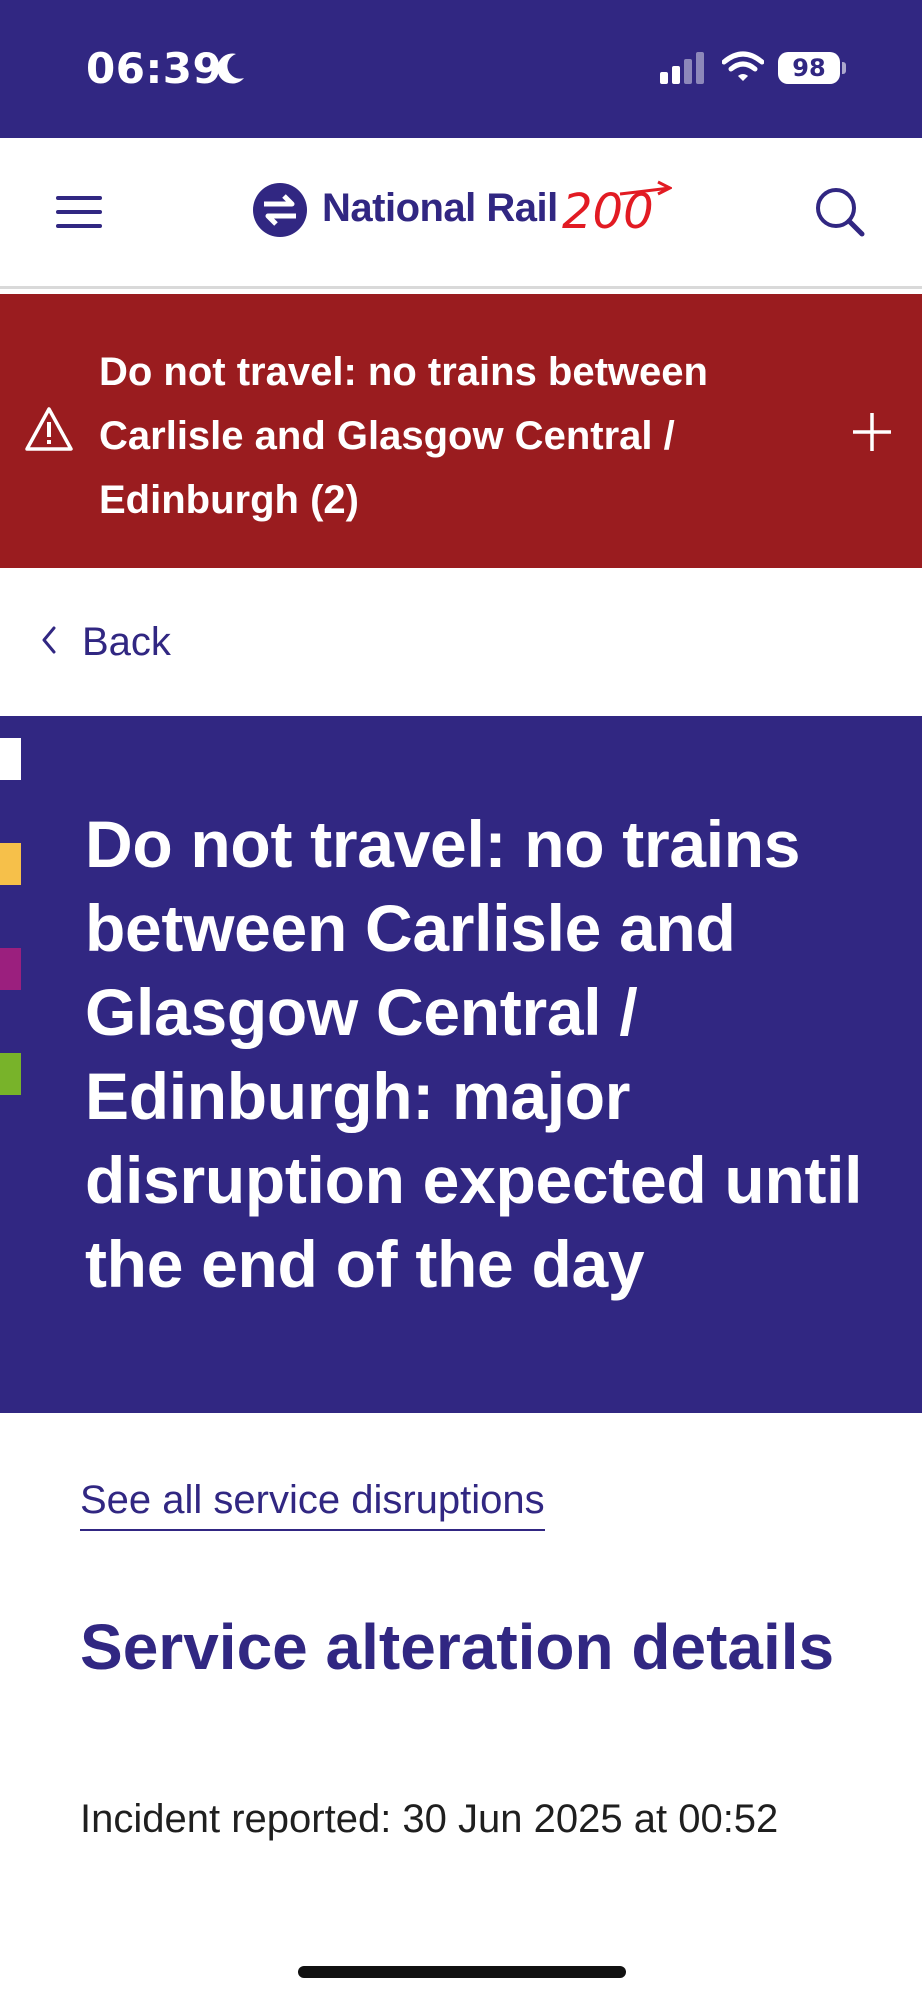 The image size is (922, 2000). Describe the element at coordinates (280, 212) in the screenshot. I see `national-rail-logo-icon` at that location.